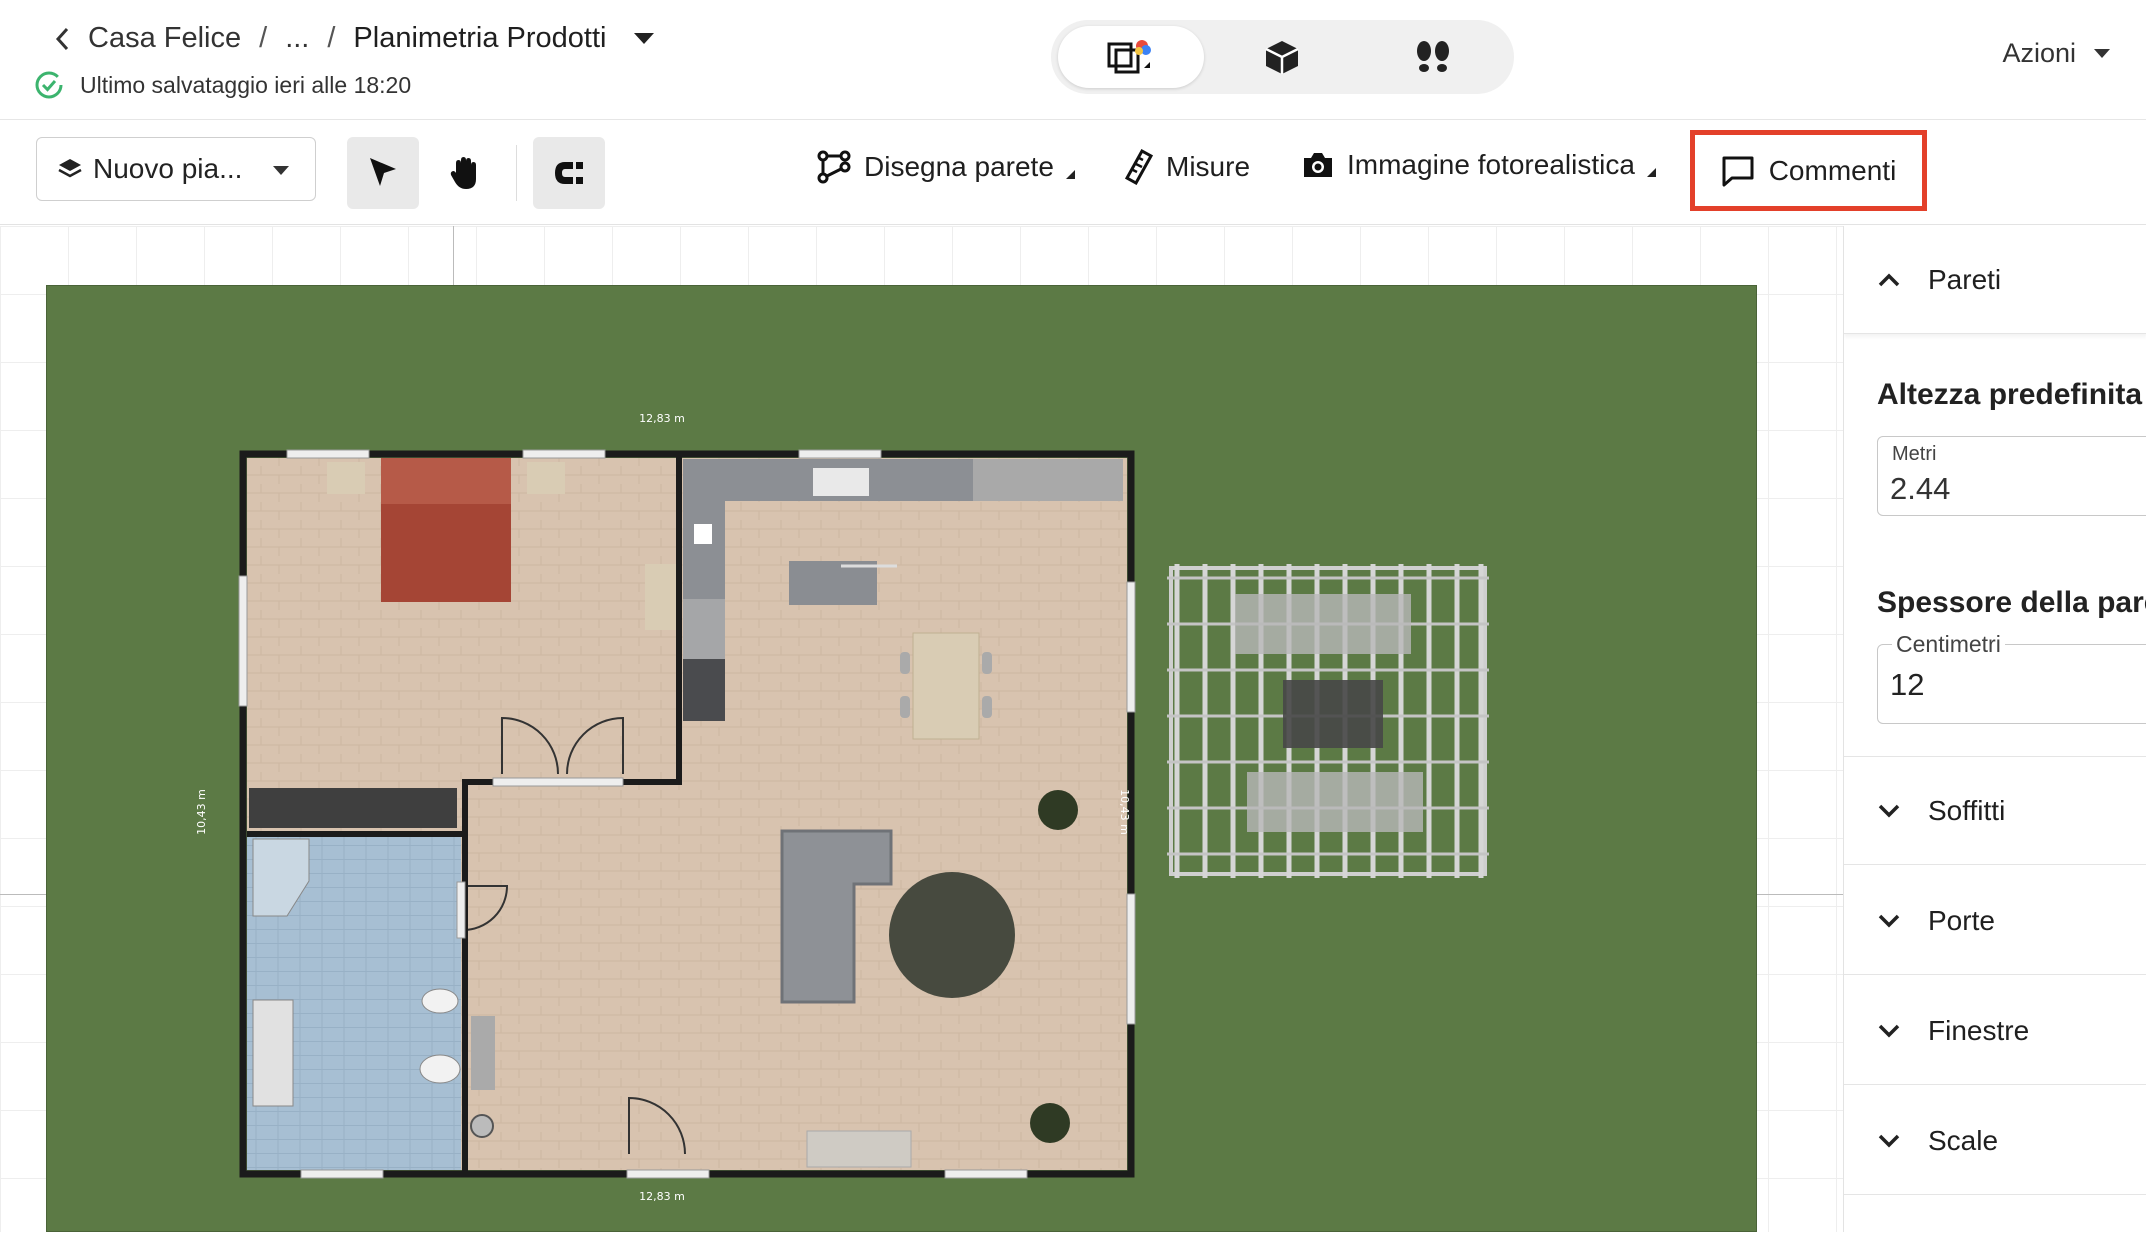  I want to click on oven, so click(704, 690).